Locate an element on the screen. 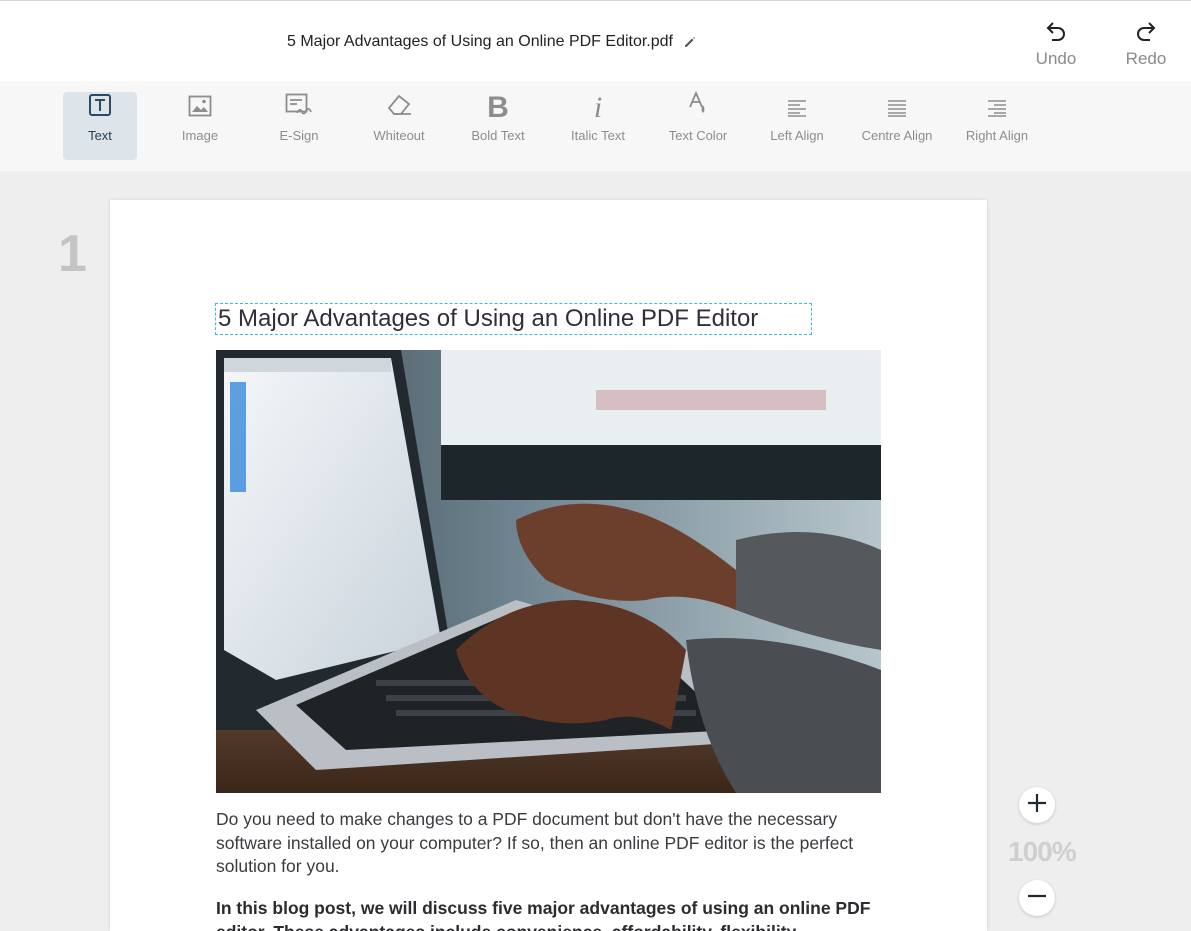 Image resolution: width=1191 pixels, height=931 pixels. tool-italic-label: Italic Text is located at coordinates (598, 135).